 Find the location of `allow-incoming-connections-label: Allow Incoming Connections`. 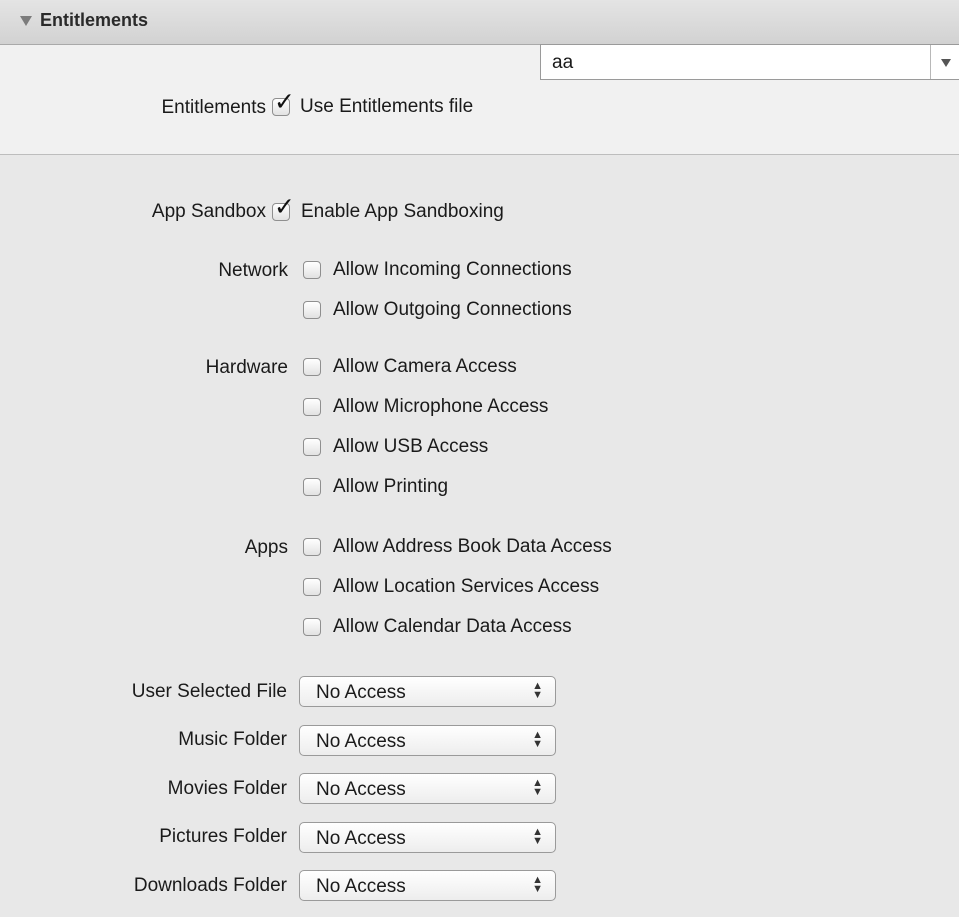

allow-incoming-connections-label: Allow Incoming Connections is located at coordinates (452, 270).